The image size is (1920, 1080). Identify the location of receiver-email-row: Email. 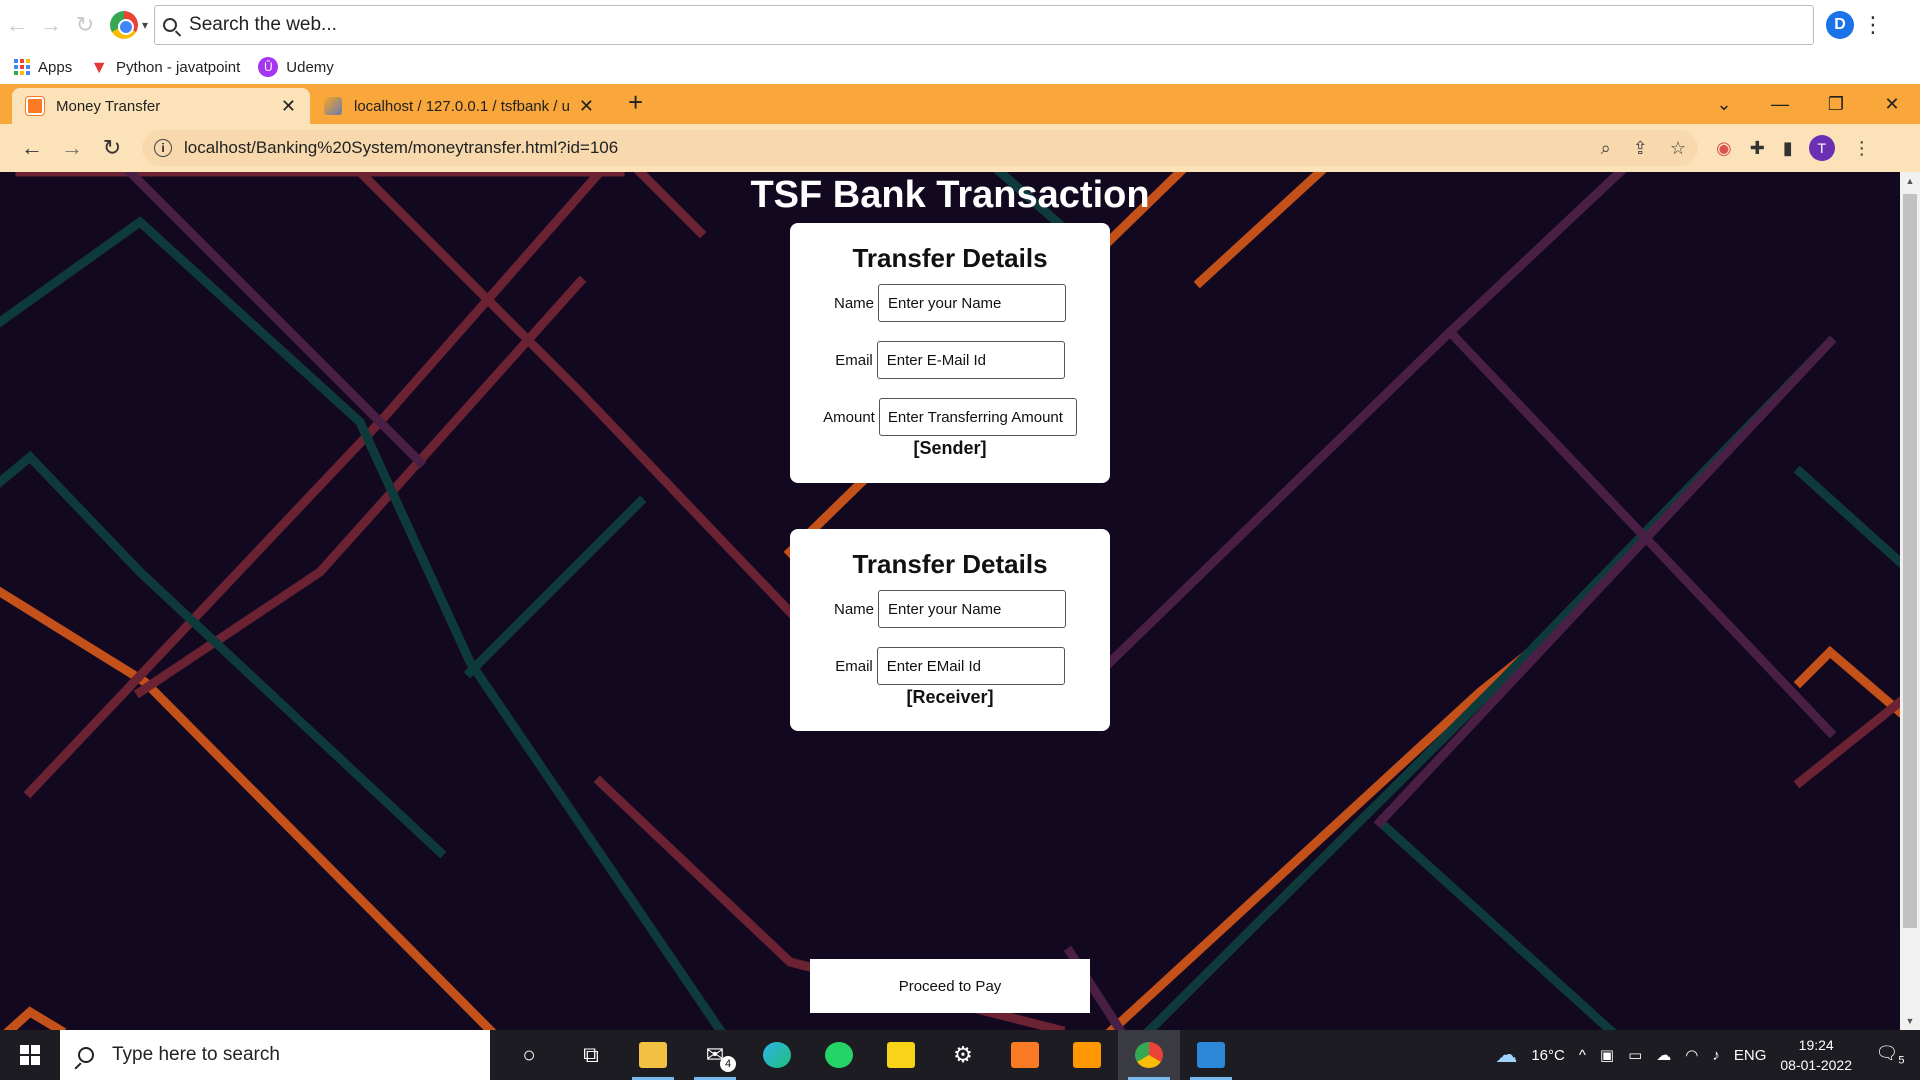
(950, 666).